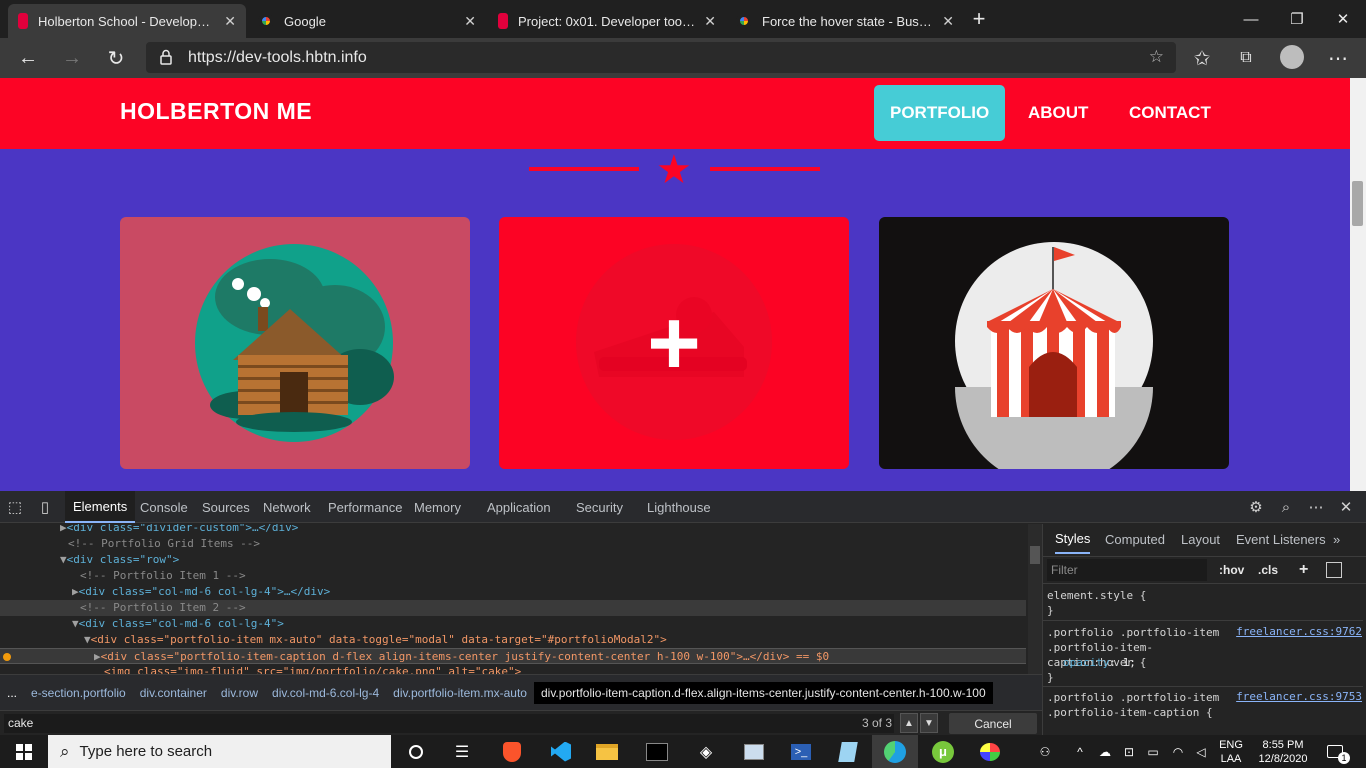  I want to click on browser-tab-holberton: Holberton School - Developer to ✕, so click(127, 21).